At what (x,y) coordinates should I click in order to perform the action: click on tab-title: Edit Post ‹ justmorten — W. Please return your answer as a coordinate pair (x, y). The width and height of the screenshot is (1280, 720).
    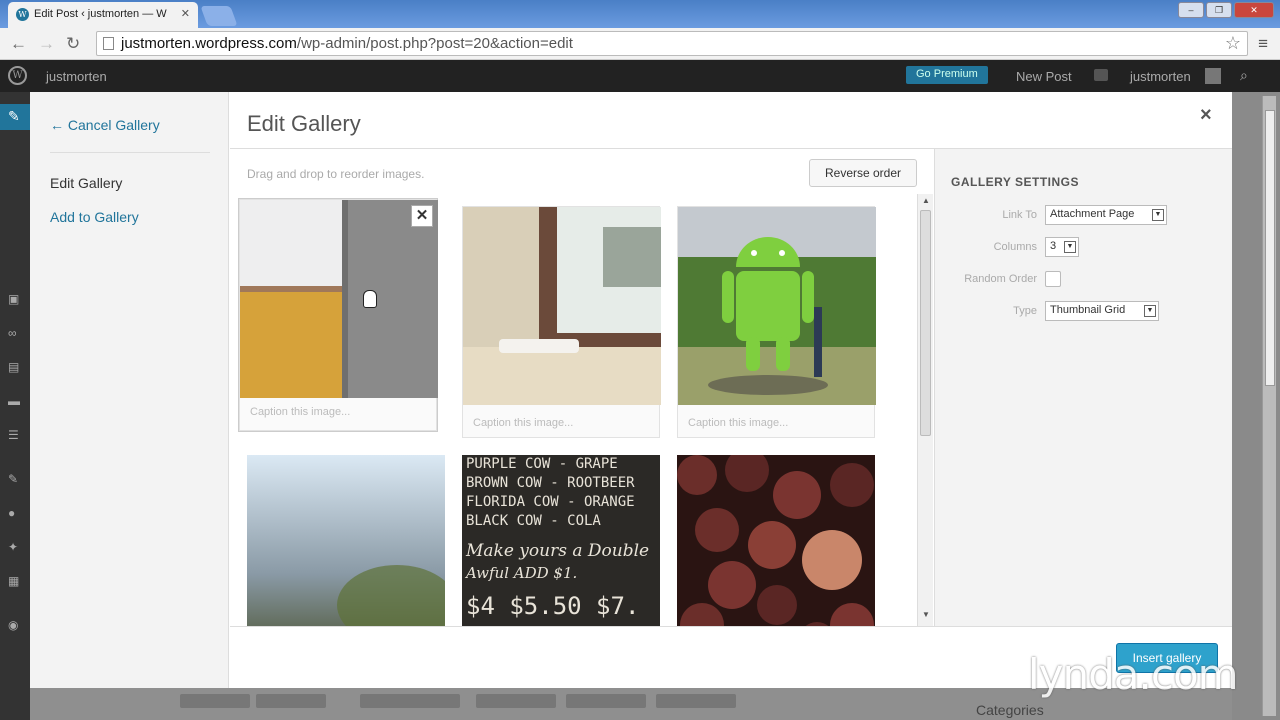
    Looking at the image, I should click on (100, 14).